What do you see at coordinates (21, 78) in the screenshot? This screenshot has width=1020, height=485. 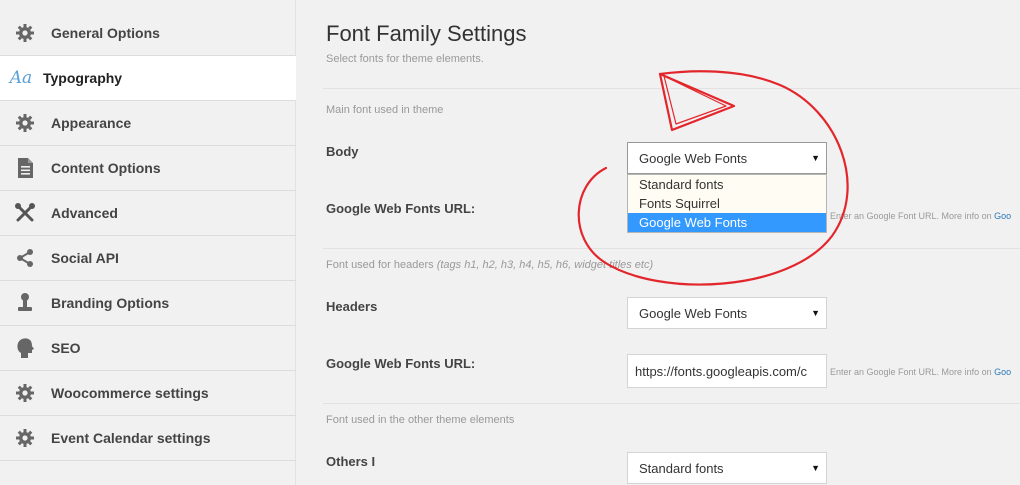 I see `typography-aa-icon: Aa` at bounding box center [21, 78].